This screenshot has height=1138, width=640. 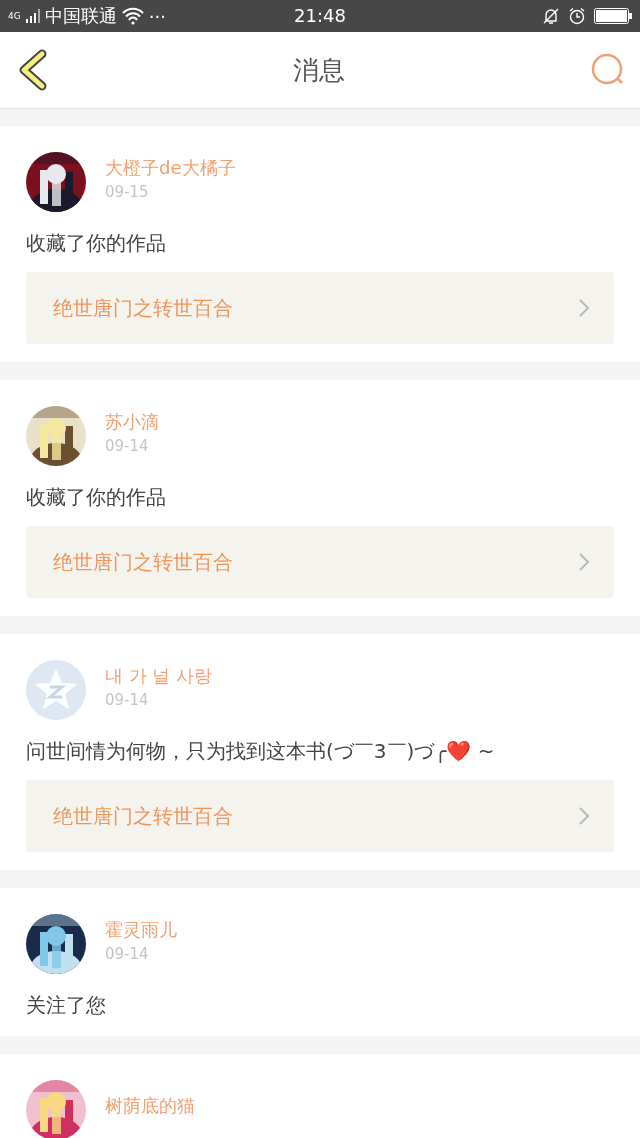 What do you see at coordinates (320, 15) in the screenshot?
I see `clock-time: 21:48` at bounding box center [320, 15].